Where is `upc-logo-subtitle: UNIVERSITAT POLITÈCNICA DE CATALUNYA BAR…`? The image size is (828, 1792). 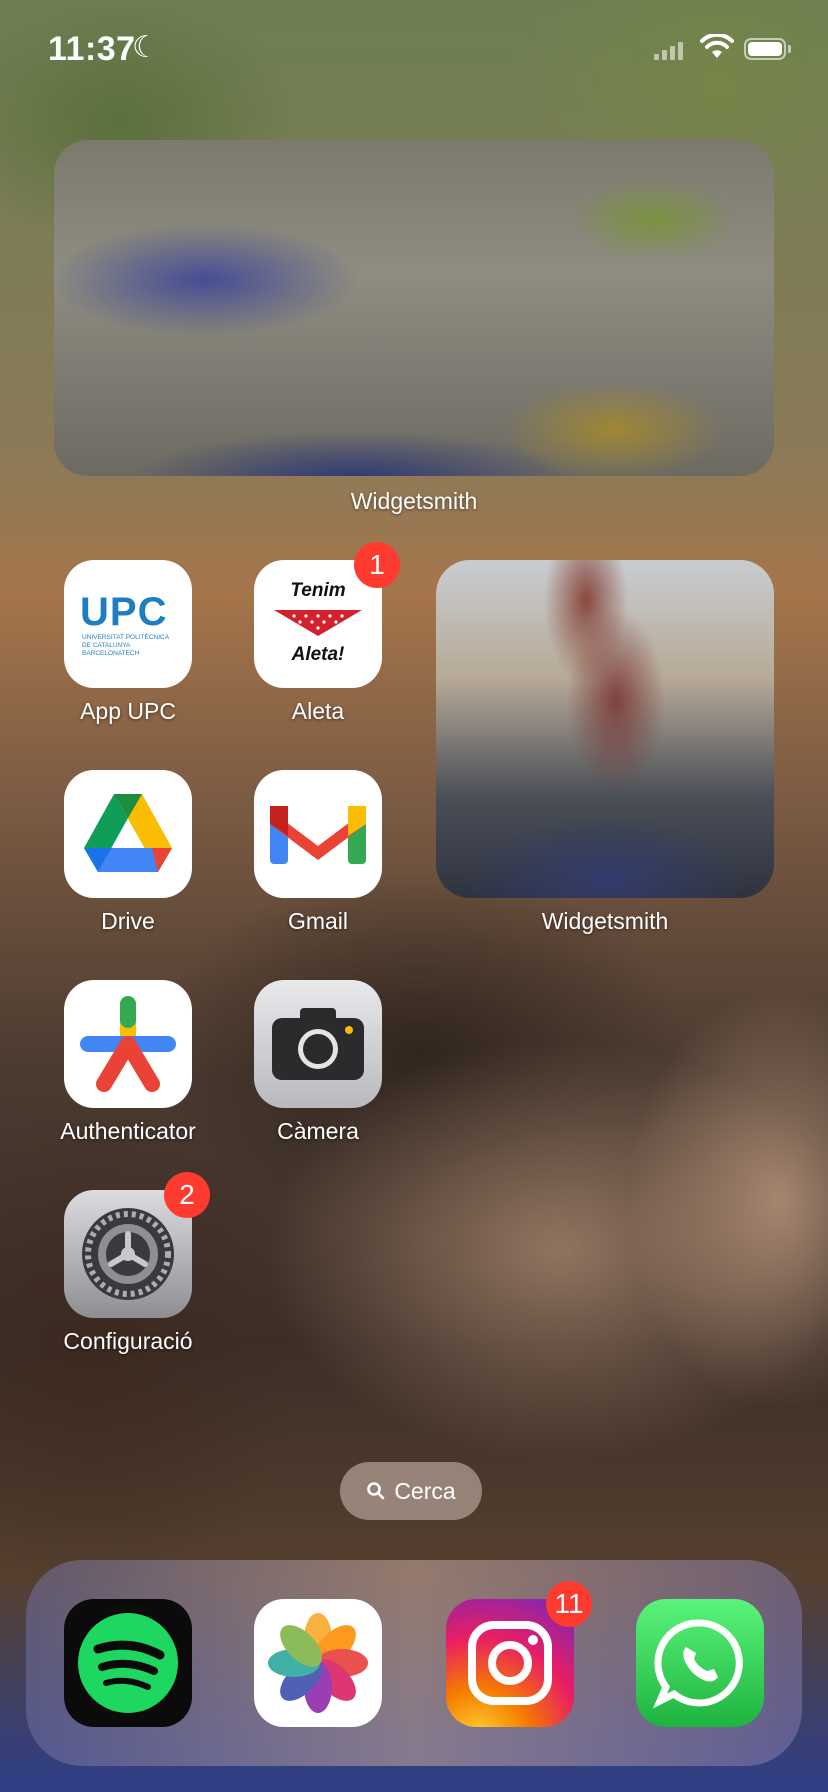
upc-logo-subtitle: UNIVERSITAT POLITÈCNICA DE CATALUNYA BAR… is located at coordinates (126, 645).